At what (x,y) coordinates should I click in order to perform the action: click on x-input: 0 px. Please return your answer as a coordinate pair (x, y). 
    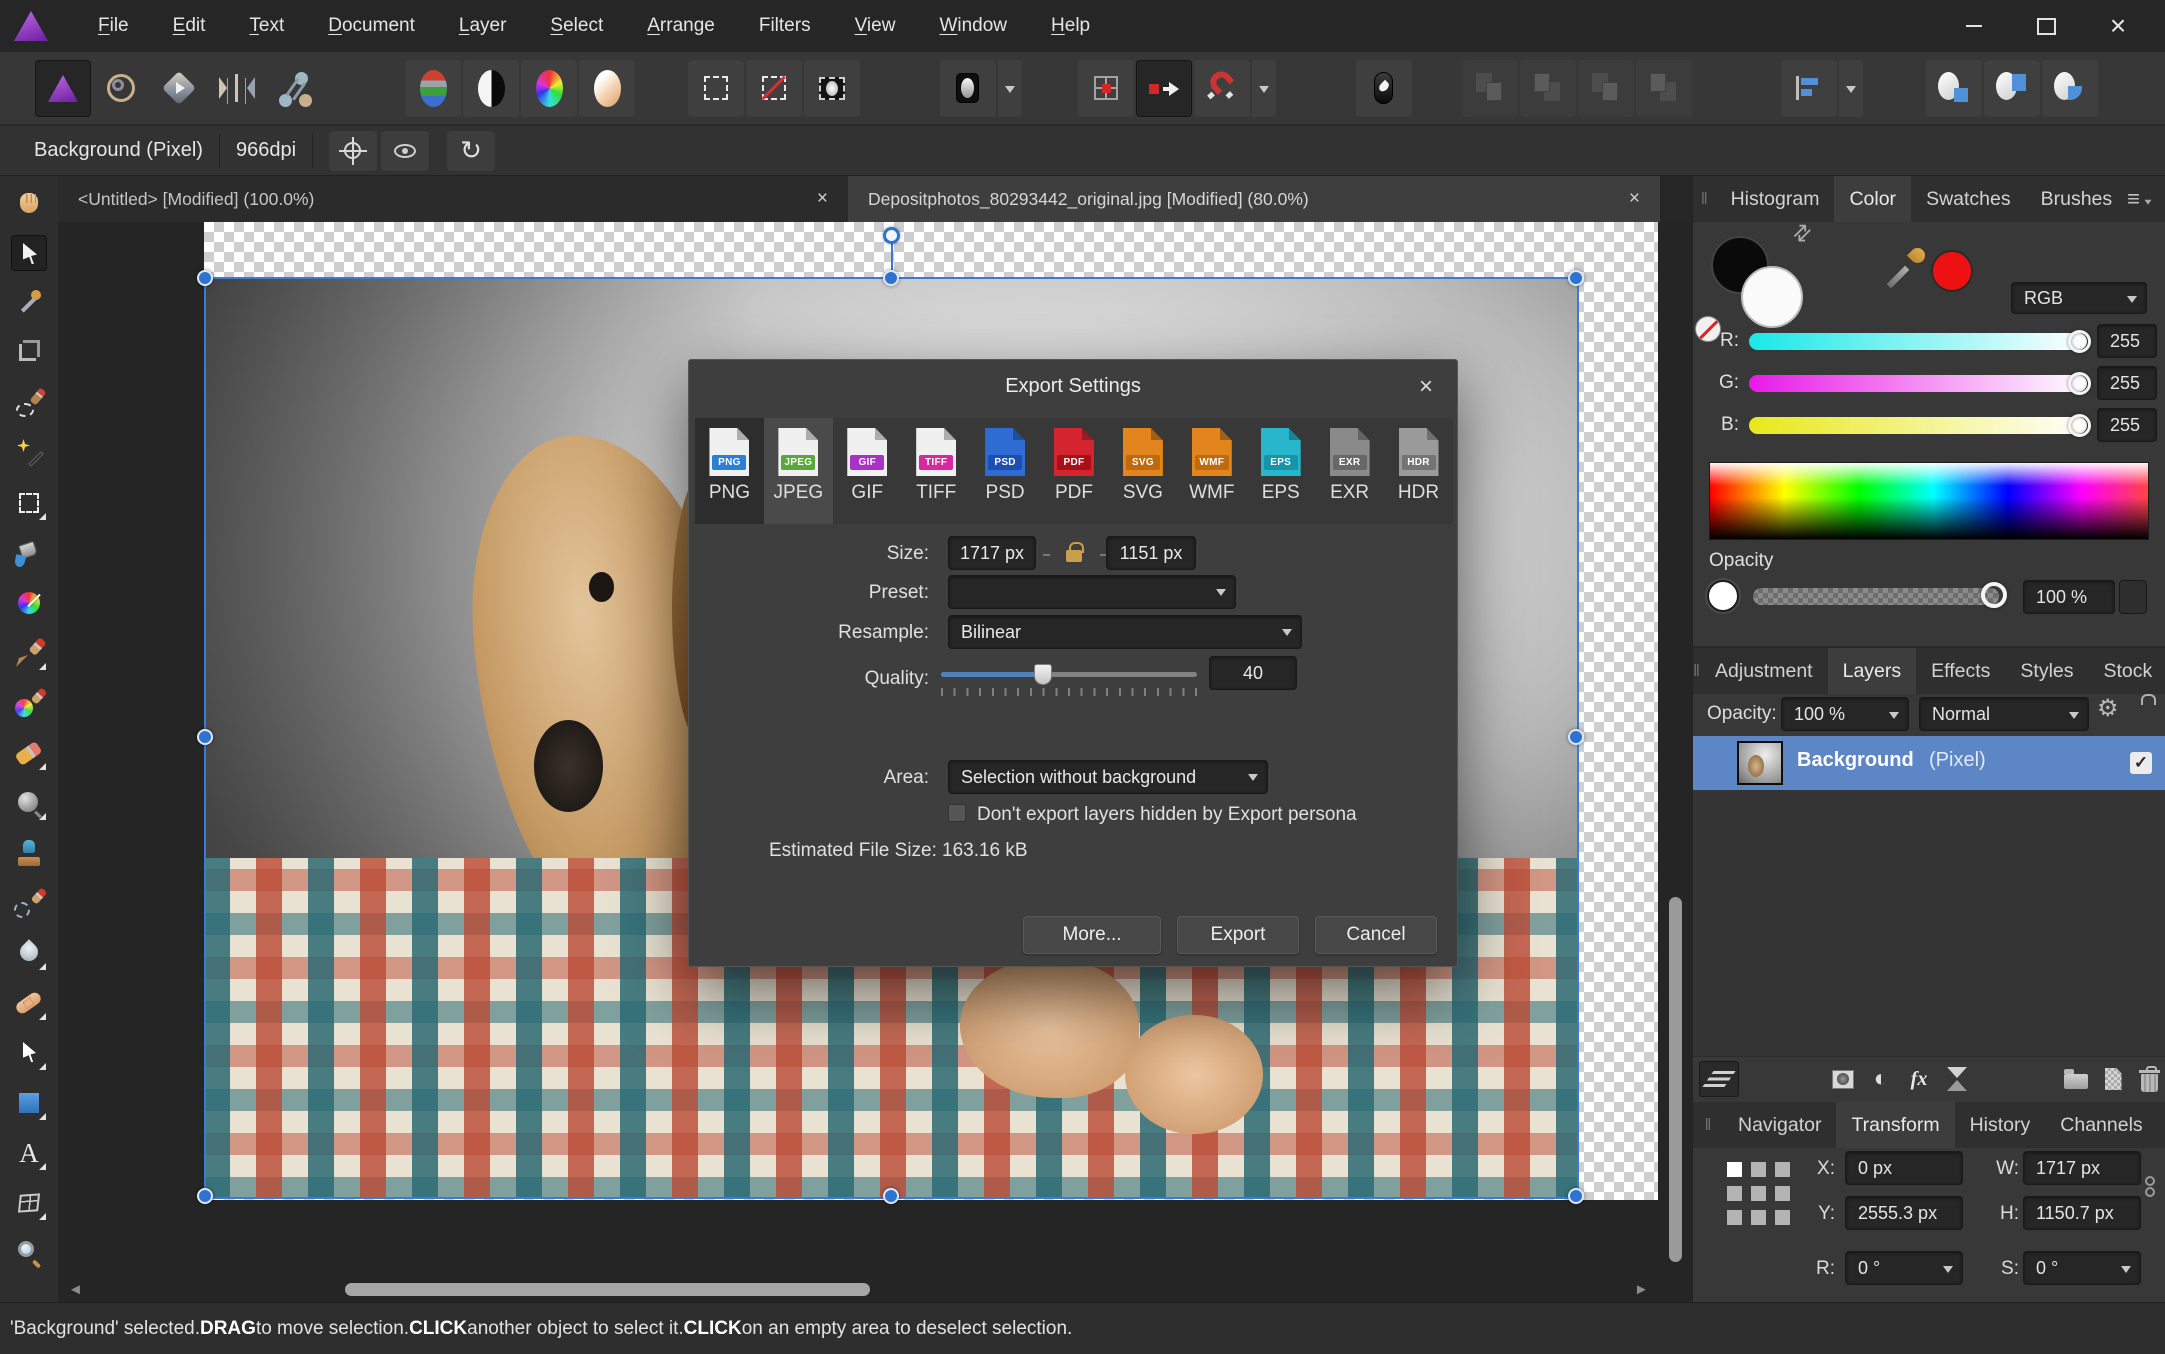
    Looking at the image, I should click on (1904, 1168).